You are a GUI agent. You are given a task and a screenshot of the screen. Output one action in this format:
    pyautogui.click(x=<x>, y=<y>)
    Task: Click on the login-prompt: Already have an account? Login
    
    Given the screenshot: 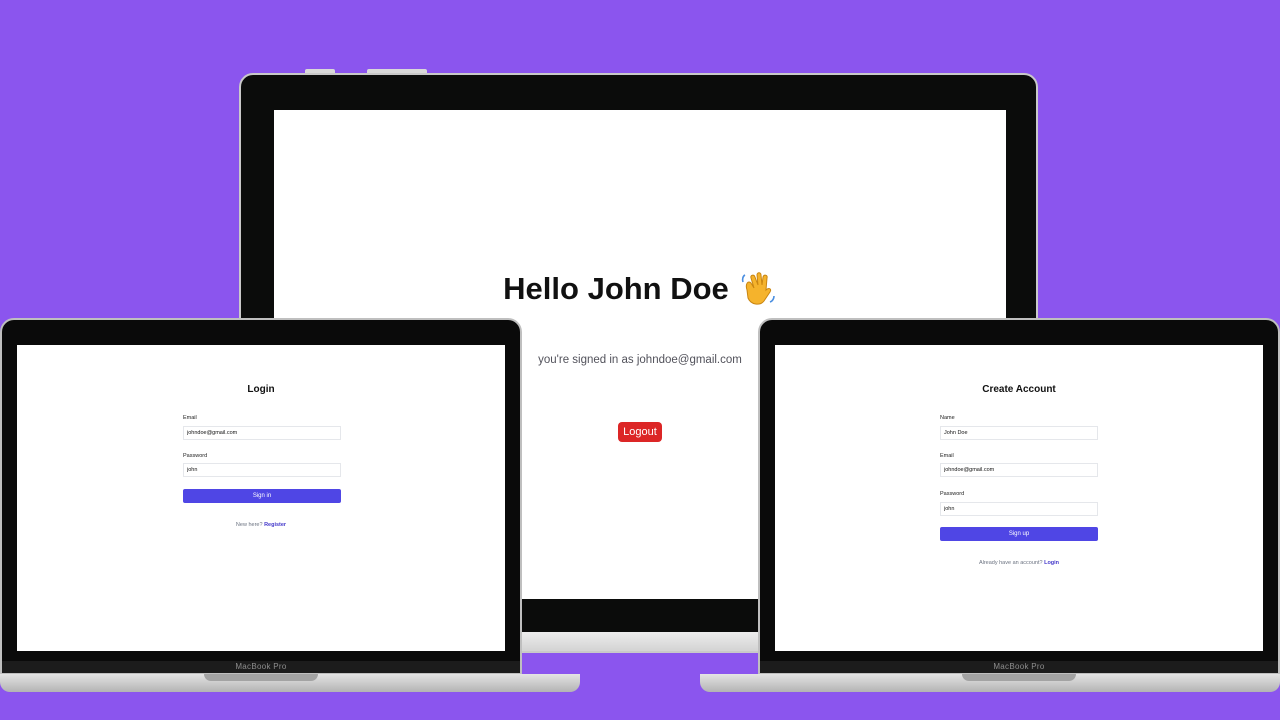 What is the action you would take?
    pyautogui.click(x=1019, y=563)
    